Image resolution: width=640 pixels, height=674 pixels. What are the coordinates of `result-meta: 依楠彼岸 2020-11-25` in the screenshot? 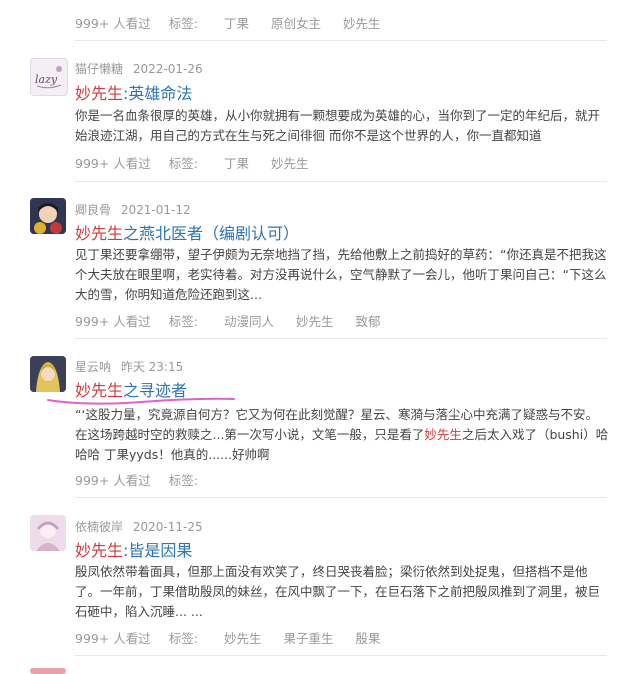 It's located at (139, 526).